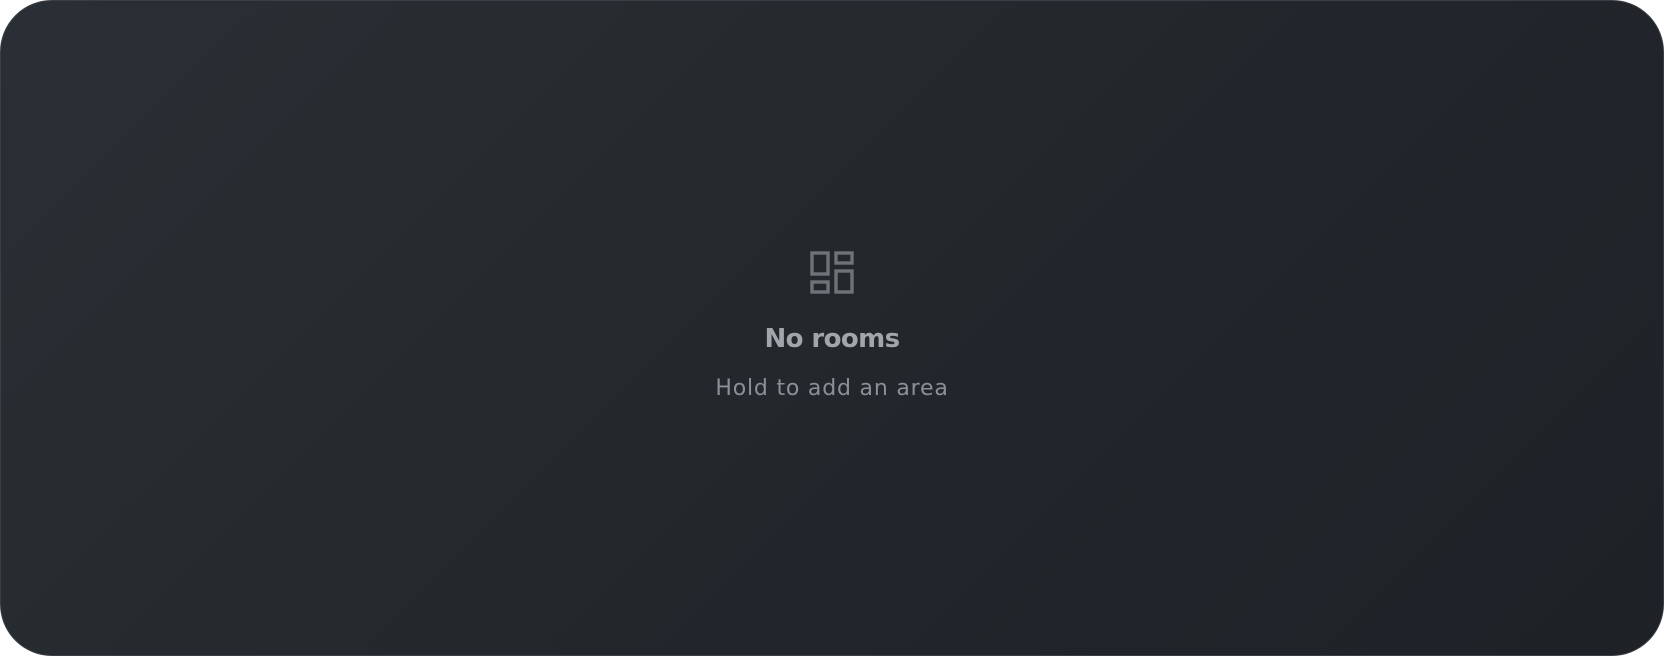  I want to click on empty-state-title: No rooms, so click(832, 339).